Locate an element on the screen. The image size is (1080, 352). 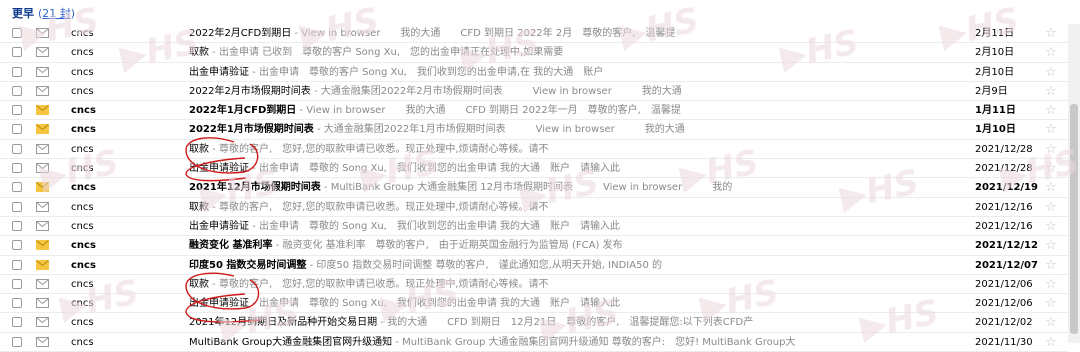
email-subject: 2022年2月CFD到期日 is located at coordinates (240, 33).